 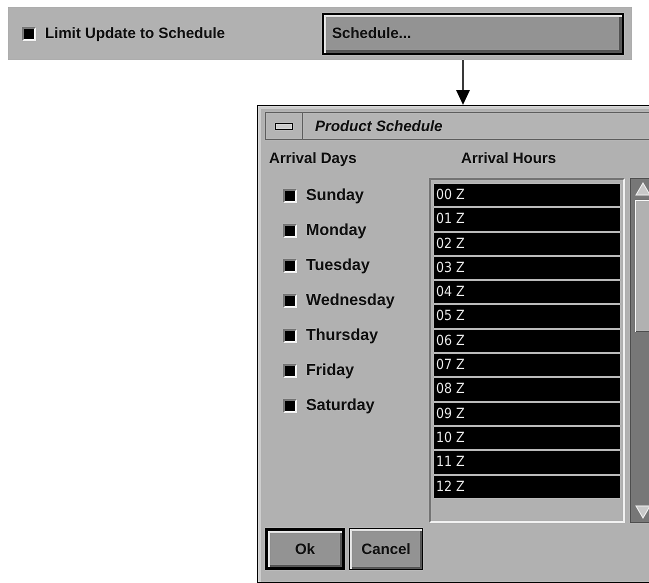 I want to click on hours-heading: Arrival Hours, so click(x=509, y=158).